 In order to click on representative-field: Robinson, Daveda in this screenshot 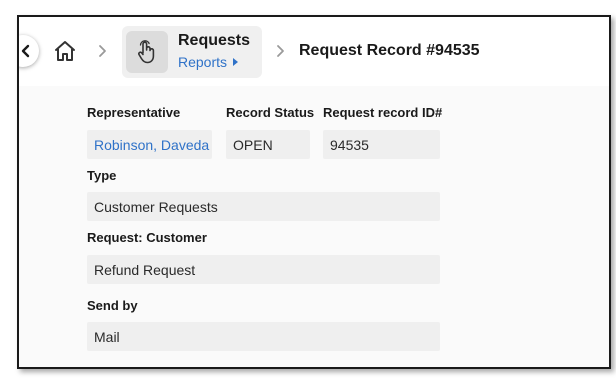, I will do `click(149, 144)`.